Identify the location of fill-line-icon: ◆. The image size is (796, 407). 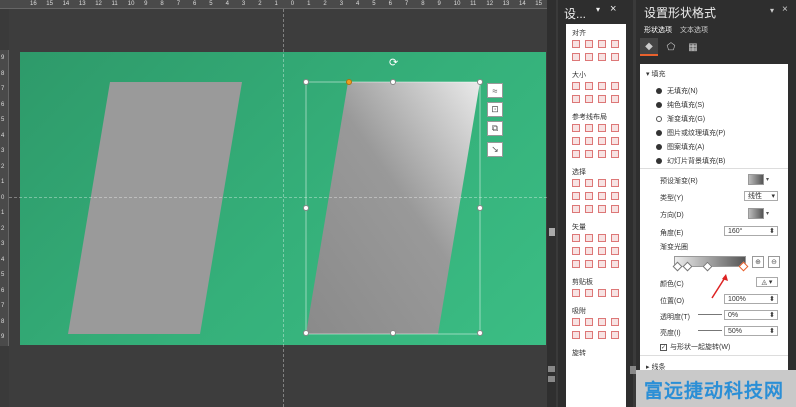
(649, 47).